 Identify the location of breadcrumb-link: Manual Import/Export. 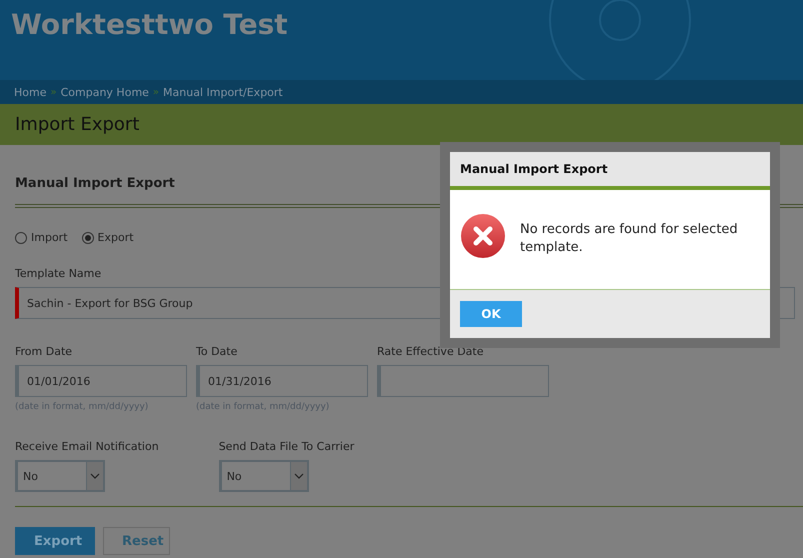
(223, 92).